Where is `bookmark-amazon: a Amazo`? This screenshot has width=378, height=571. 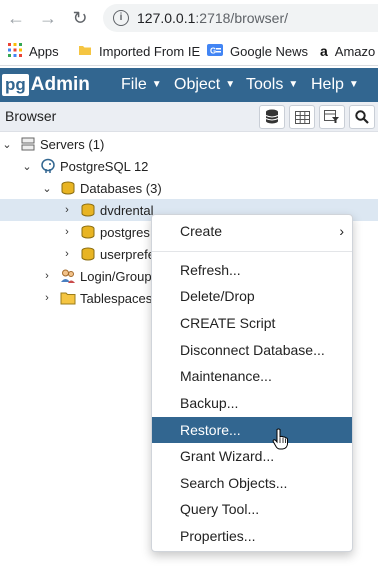
bookmark-amazon: a Amazo is located at coordinates (347, 51).